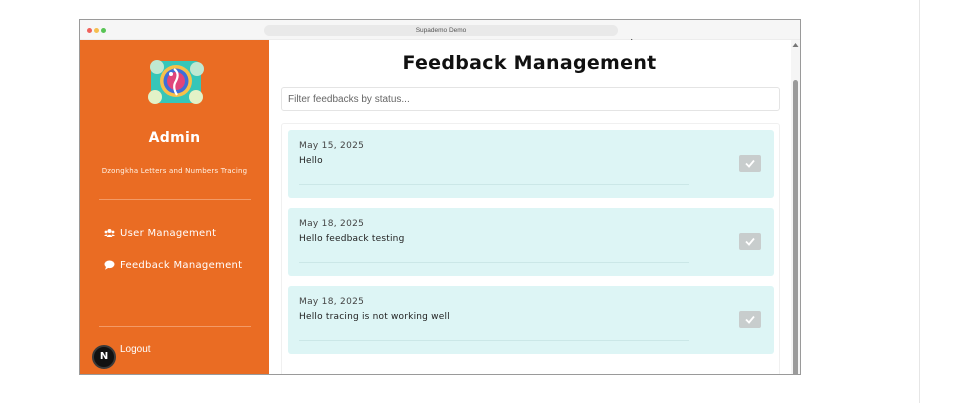  I want to click on comment-icon, so click(109, 265).